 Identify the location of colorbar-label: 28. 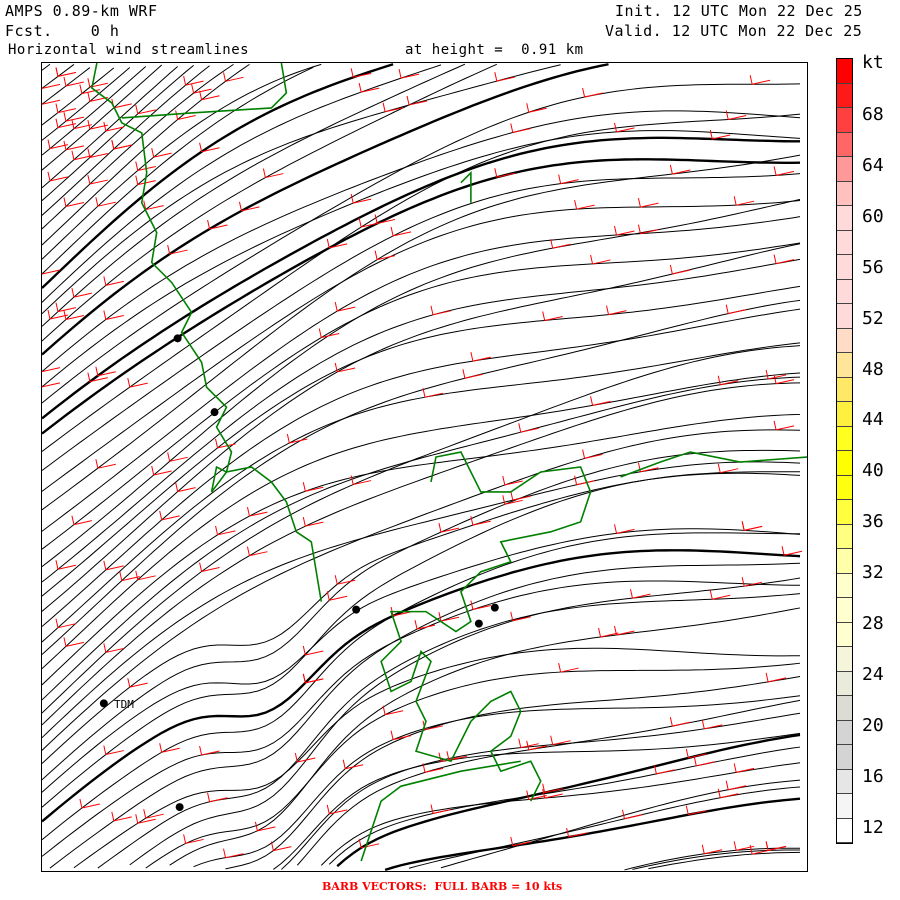
(873, 623).